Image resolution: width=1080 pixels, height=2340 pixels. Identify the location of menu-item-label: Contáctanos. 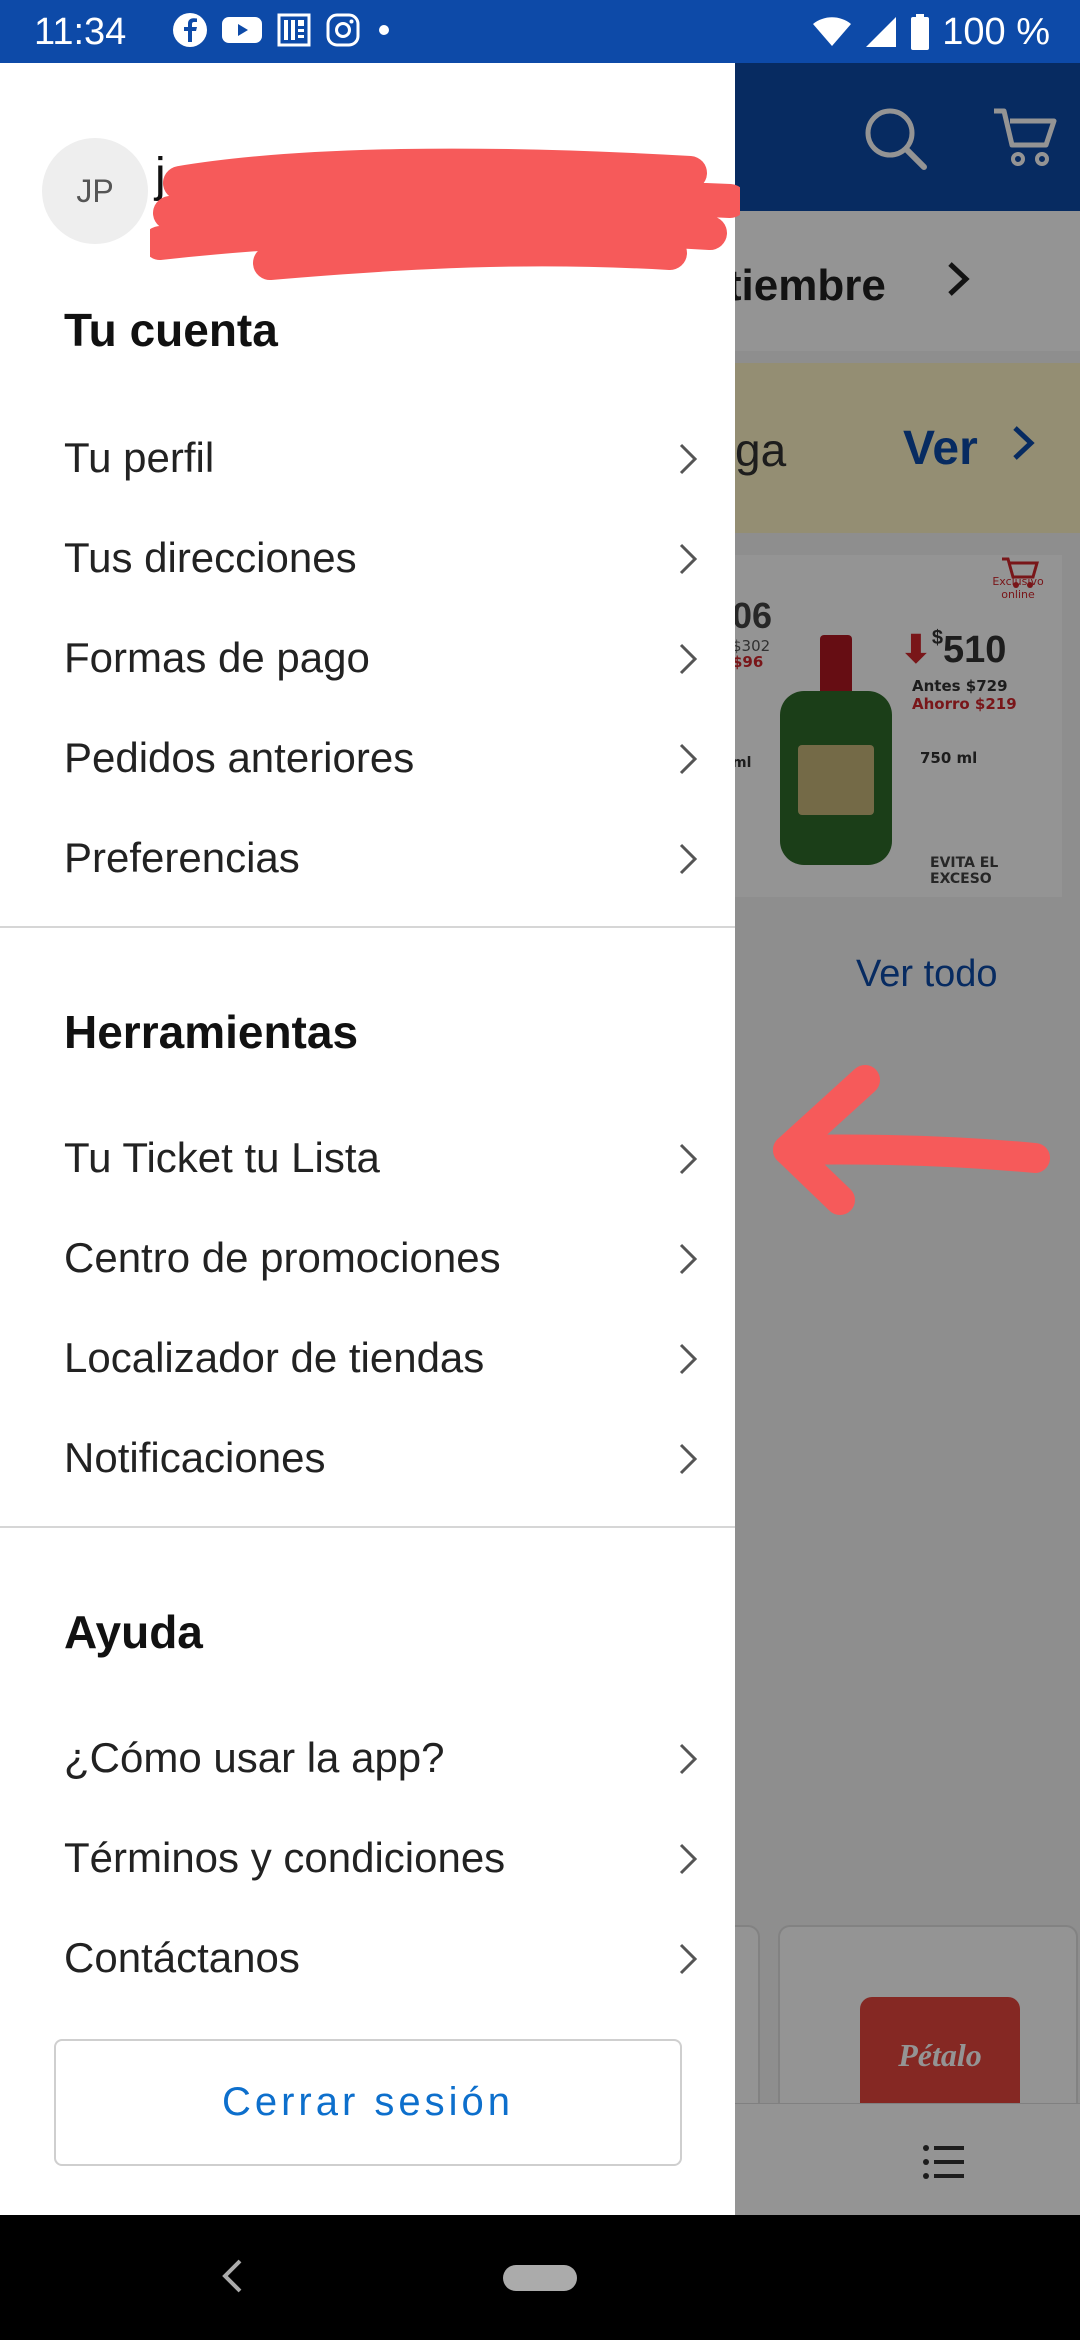
(182, 1957).